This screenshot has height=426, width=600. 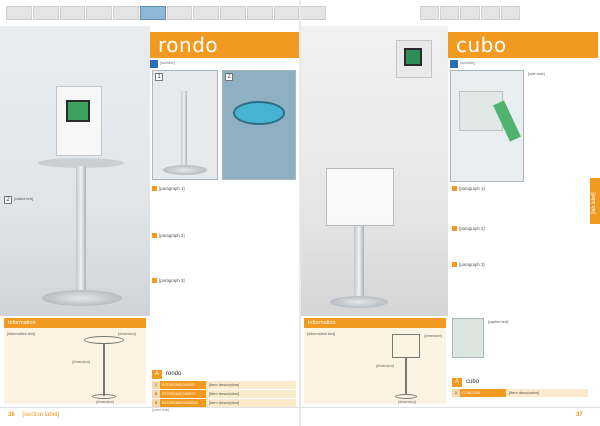 What do you see at coordinates (161, 410) in the screenshot?
I see `order-footnote: [order note]` at bounding box center [161, 410].